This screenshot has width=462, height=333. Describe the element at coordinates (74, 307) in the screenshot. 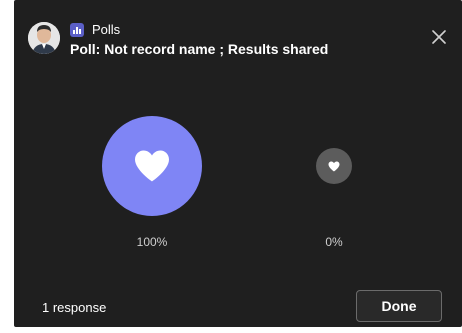

I see `response-count: 1 response` at that location.